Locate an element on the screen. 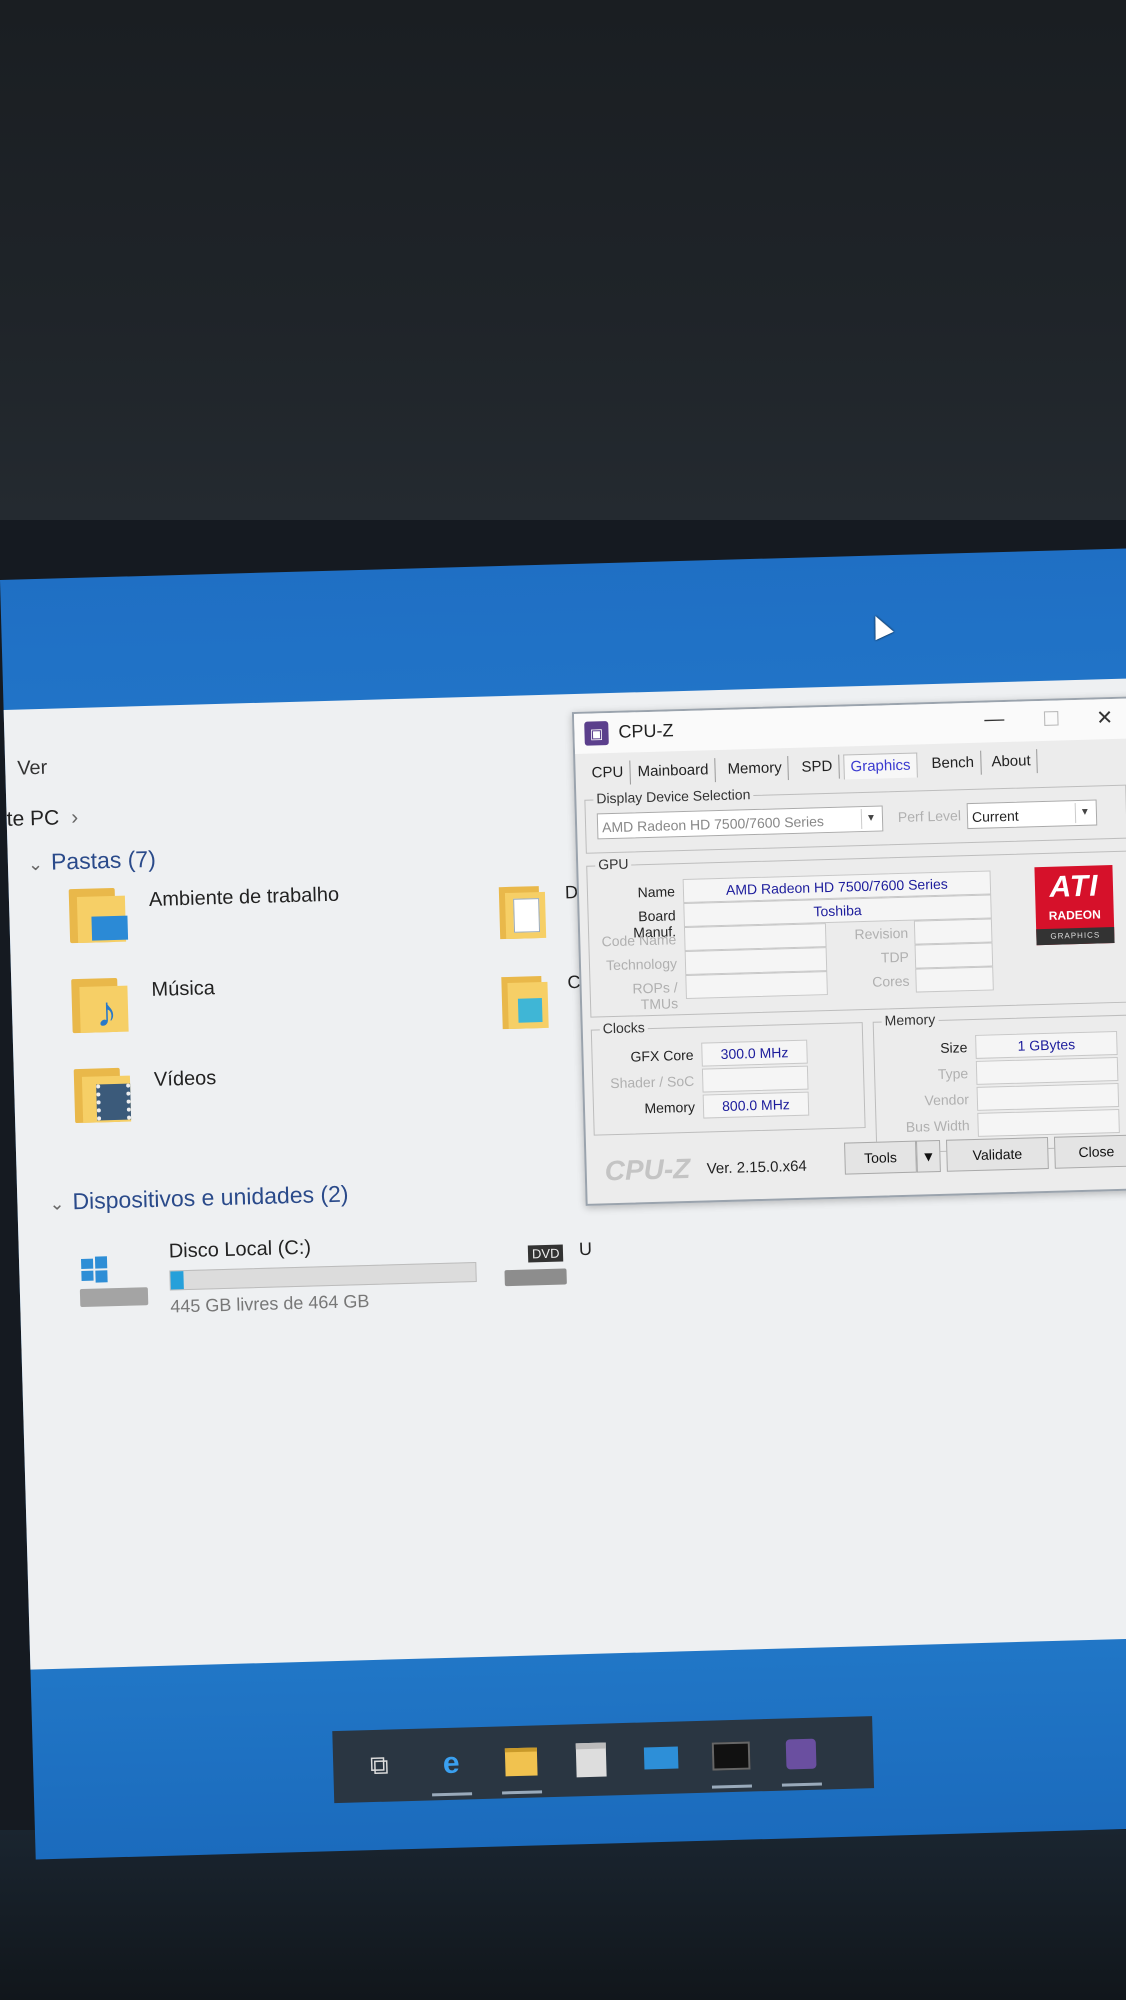 This screenshot has width=1126, height=2000. objects-3d-folder-icon is located at coordinates (526, 1000).